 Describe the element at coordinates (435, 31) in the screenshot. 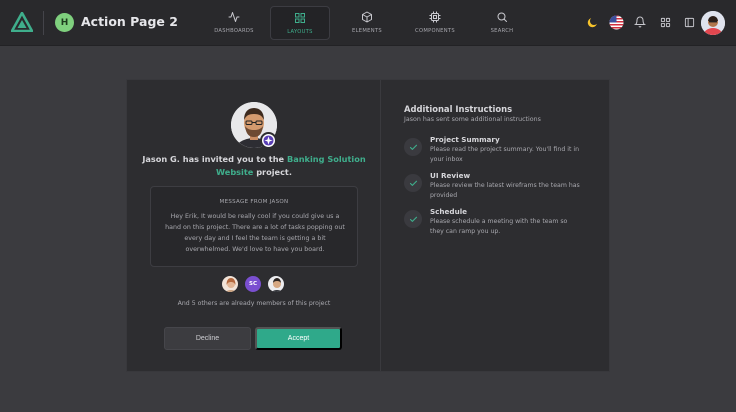

I see `nav-label: COMPONENTS` at that location.